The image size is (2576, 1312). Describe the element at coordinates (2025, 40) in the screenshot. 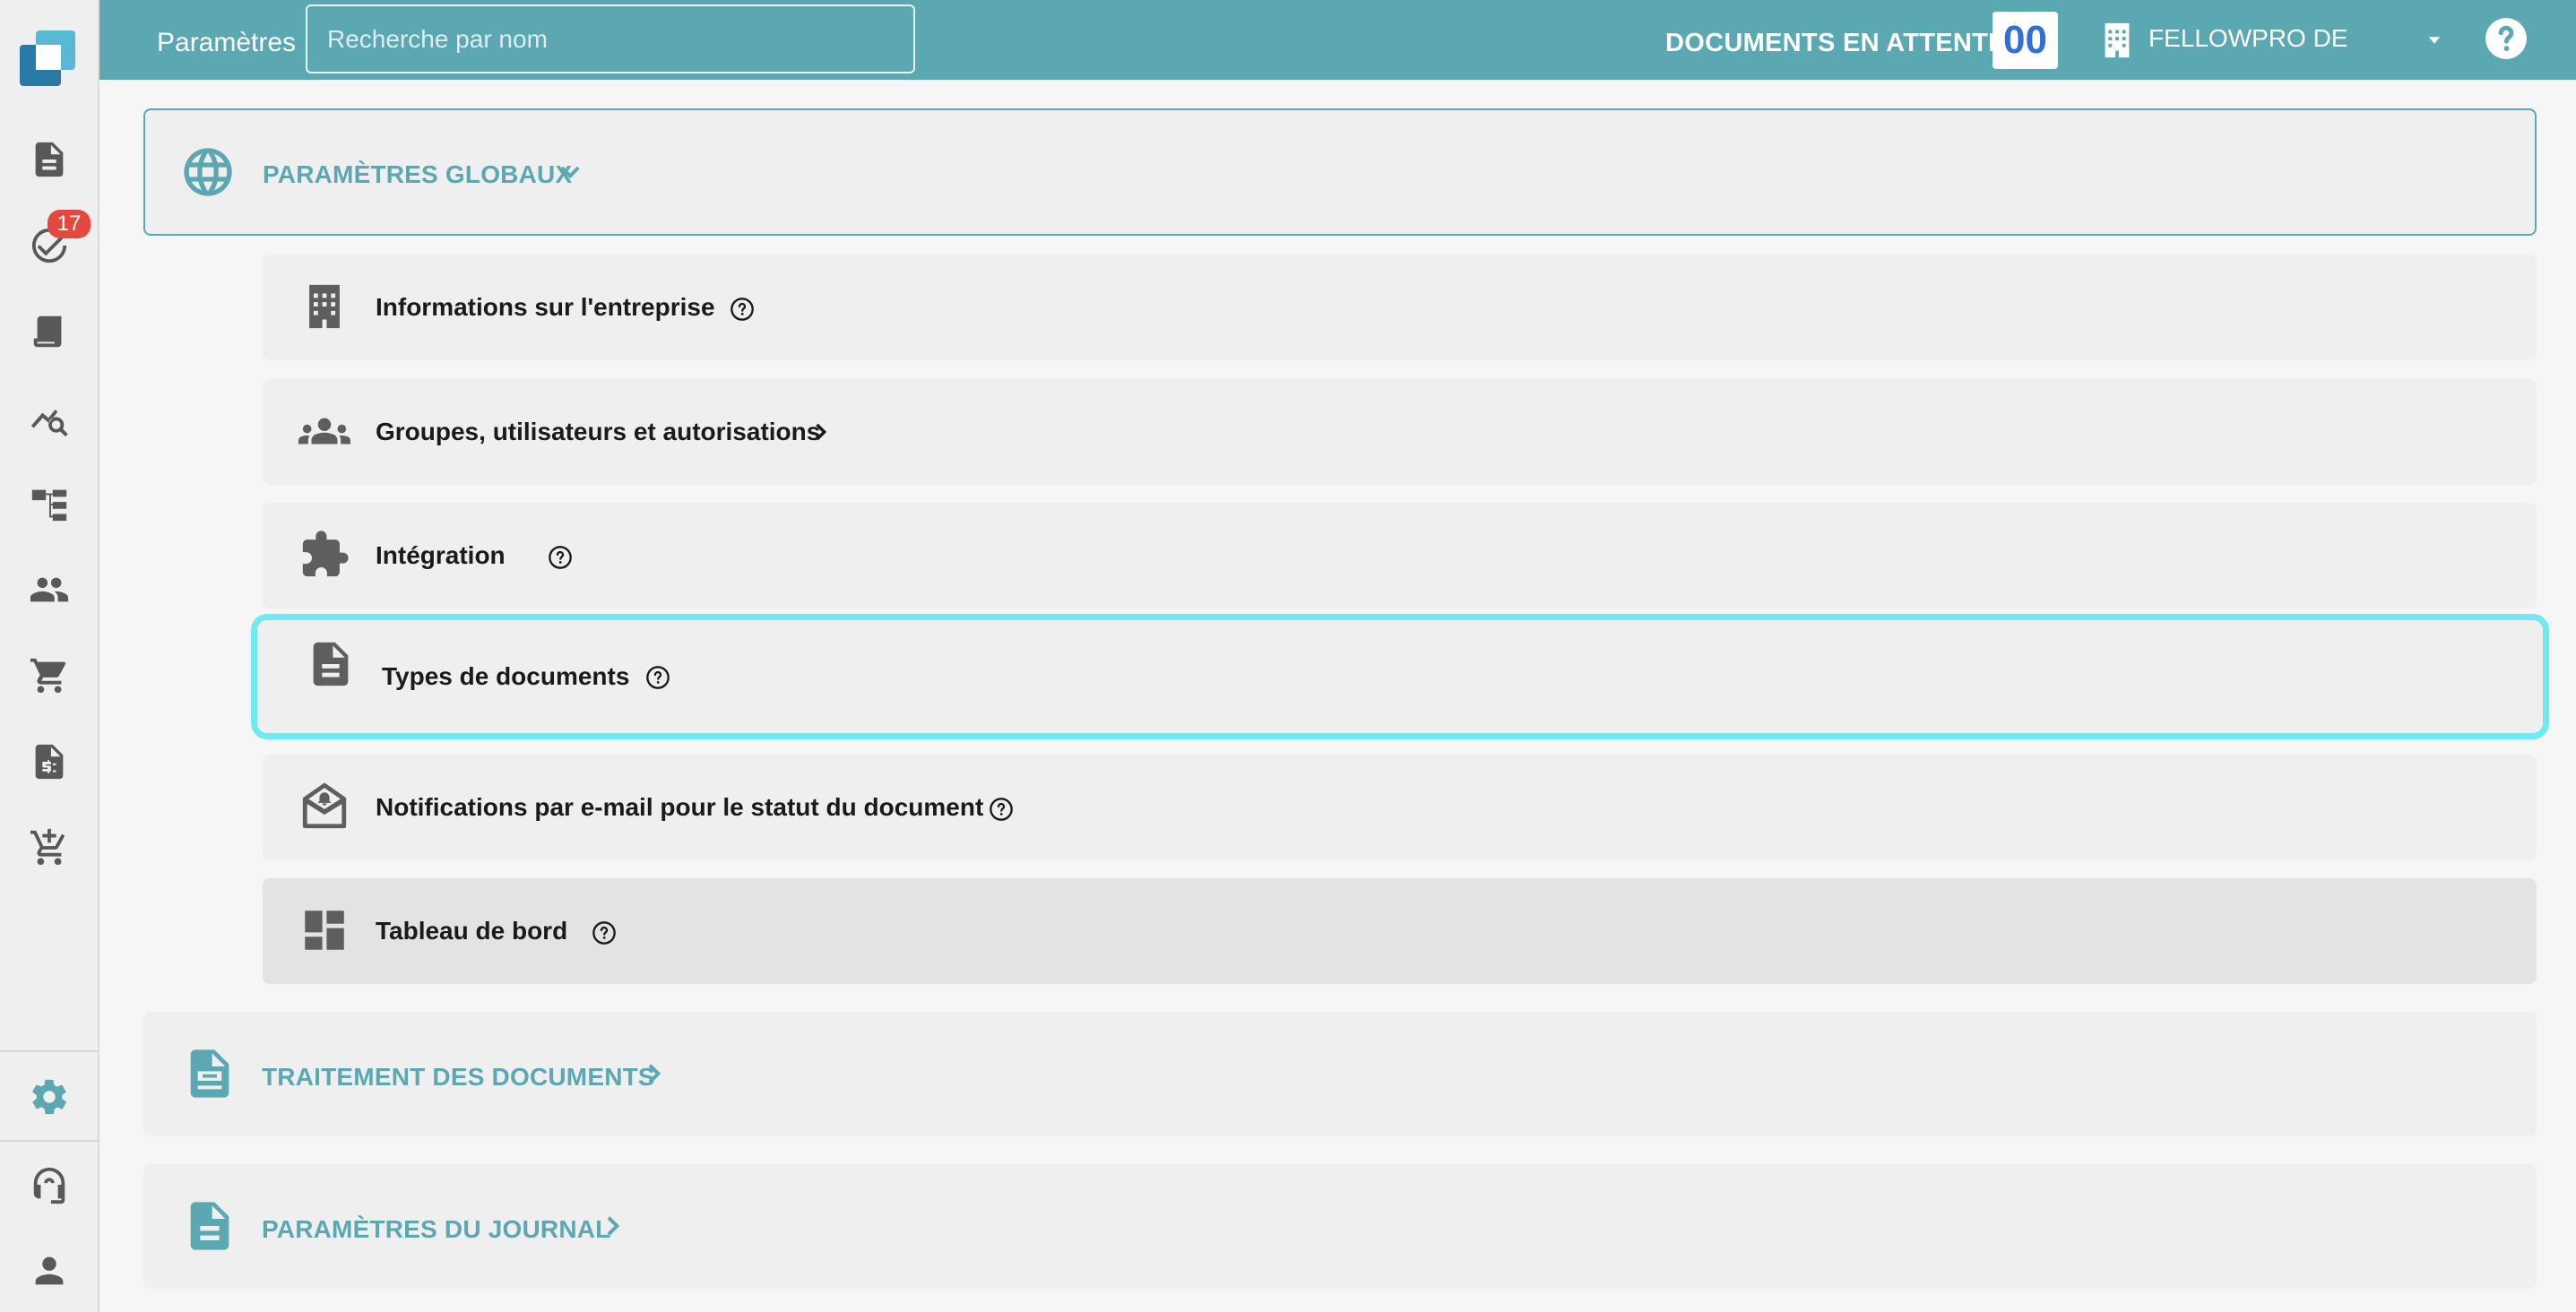

I see `pending-documents-count: 00` at that location.